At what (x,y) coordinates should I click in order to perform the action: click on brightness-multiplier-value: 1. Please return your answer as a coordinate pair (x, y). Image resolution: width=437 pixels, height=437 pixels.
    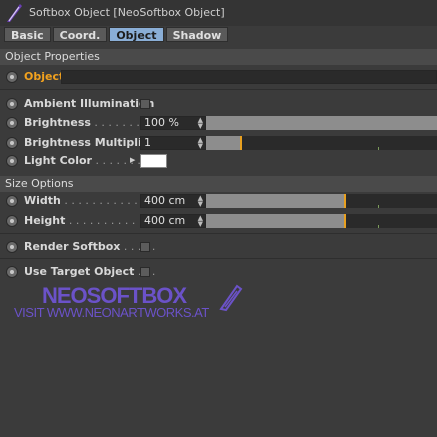
    Looking at the image, I should click on (147, 142).